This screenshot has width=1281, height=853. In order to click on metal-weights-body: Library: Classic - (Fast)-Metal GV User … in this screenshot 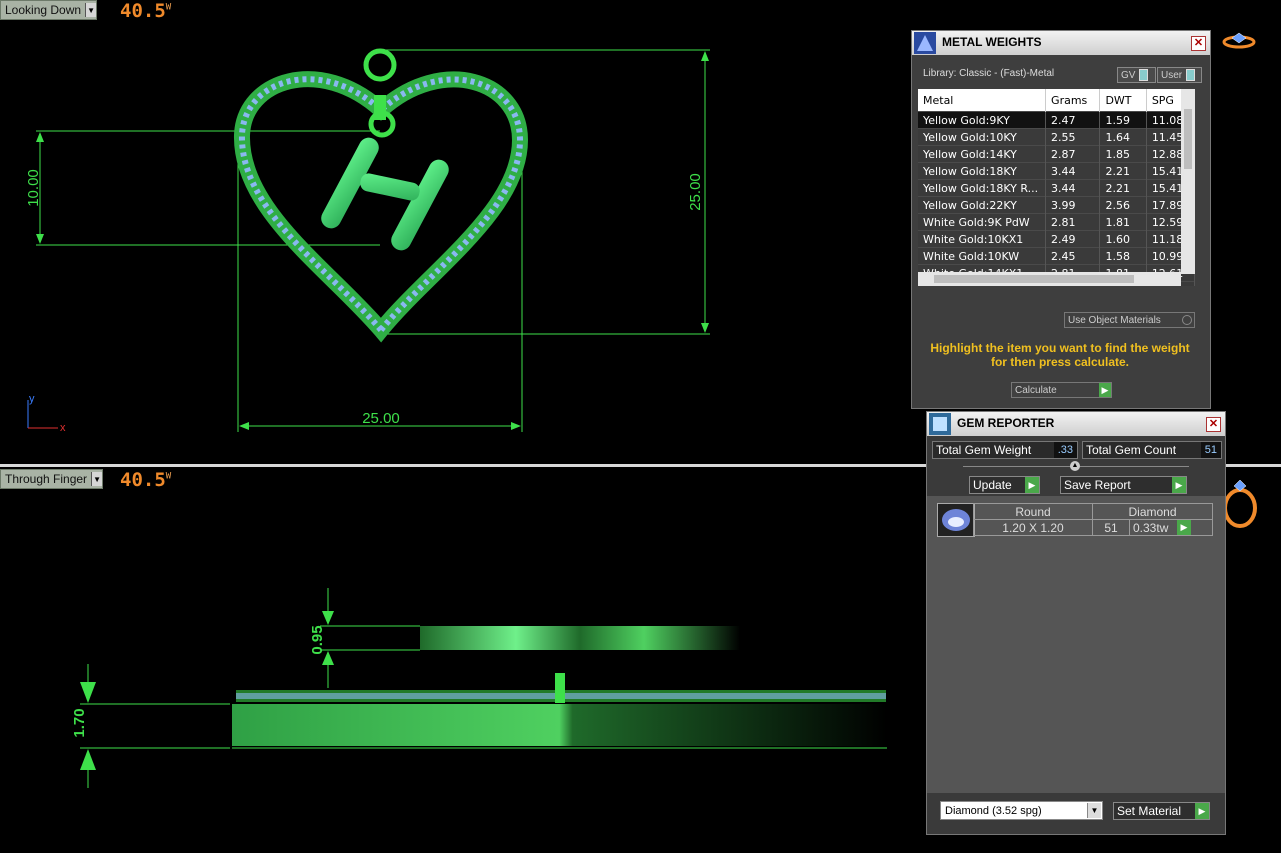, I will do `click(1061, 231)`.